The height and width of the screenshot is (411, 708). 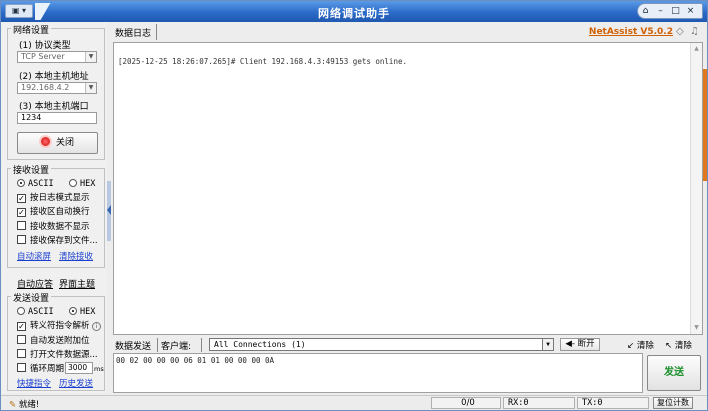 What do you see at coordinates (408, 33) in the screenshot?
I see `data-log-header: 数据日志 NetAssist V5.0.2 ◇ ♫` at bounding box center [408, 33].